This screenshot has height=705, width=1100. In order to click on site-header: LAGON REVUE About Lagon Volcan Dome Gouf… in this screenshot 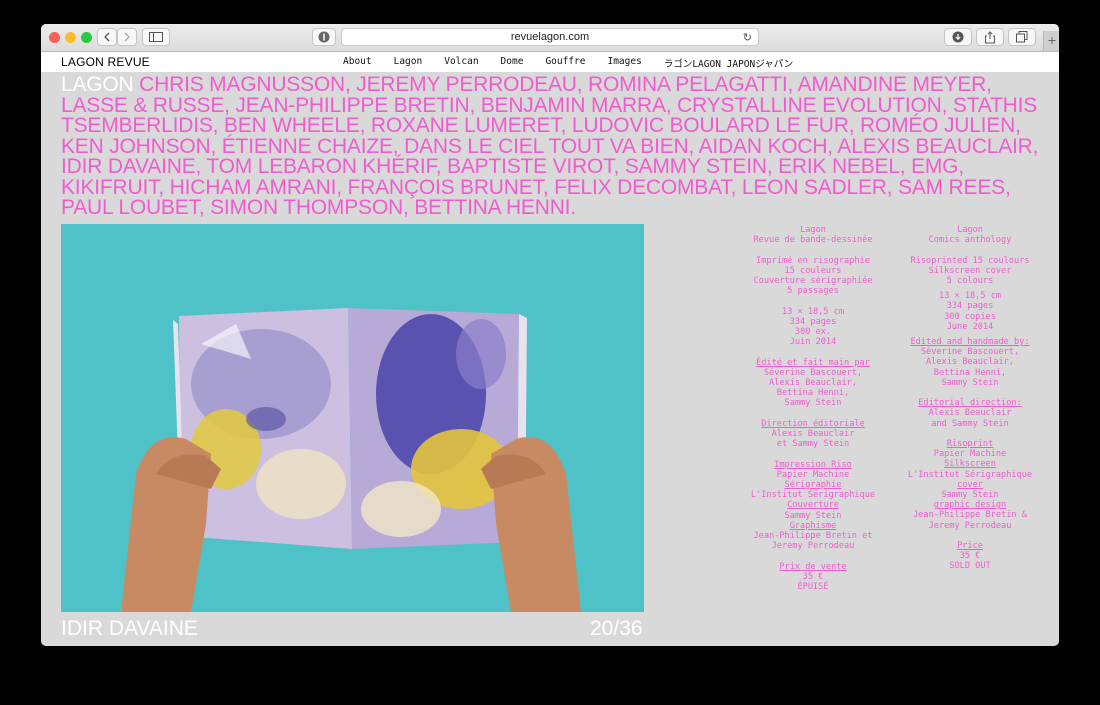, I will do `click(550, 62)`.